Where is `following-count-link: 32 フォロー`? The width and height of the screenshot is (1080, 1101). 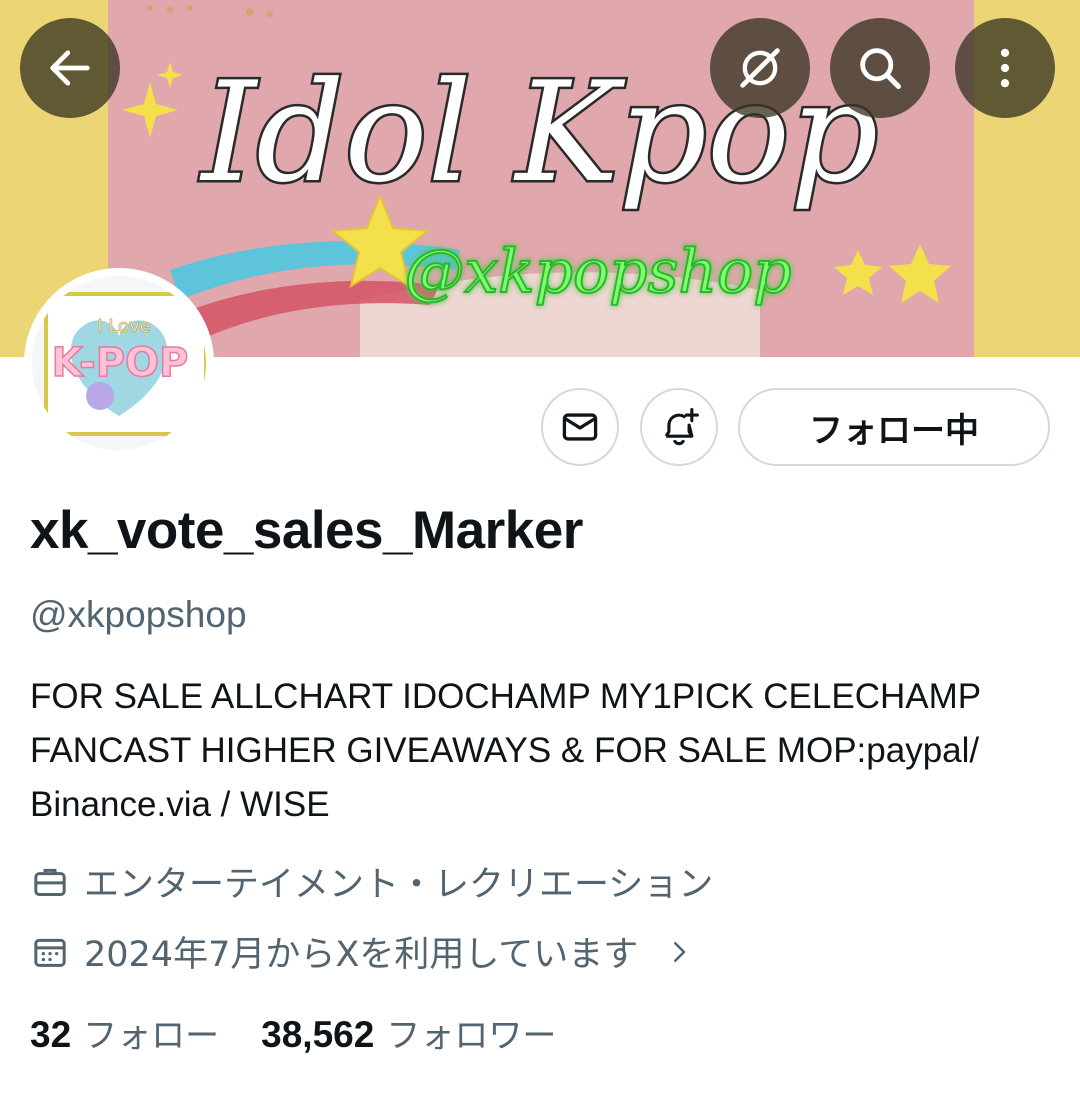 following-count-link: 32 フォロー is located at coordinates (124, 1032).